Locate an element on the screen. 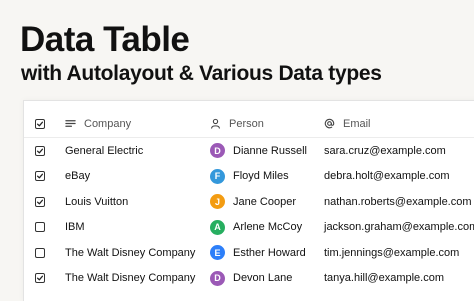  person-cell: F Floyd Miles is located at coordinates (249, 176).